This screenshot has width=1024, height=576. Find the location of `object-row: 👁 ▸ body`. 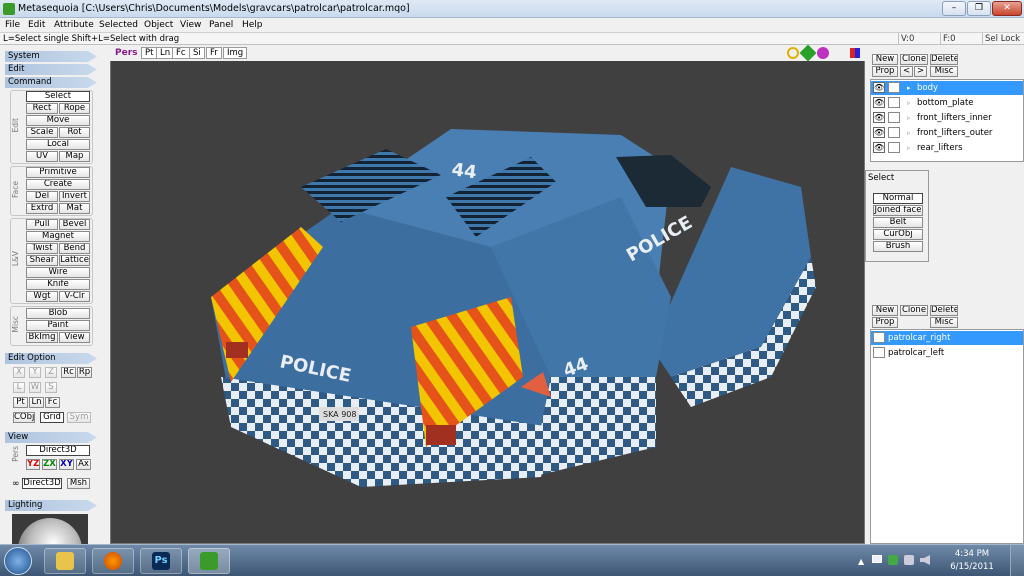

object-row: 👁 ▸ body is located at coordinates (947, 88).